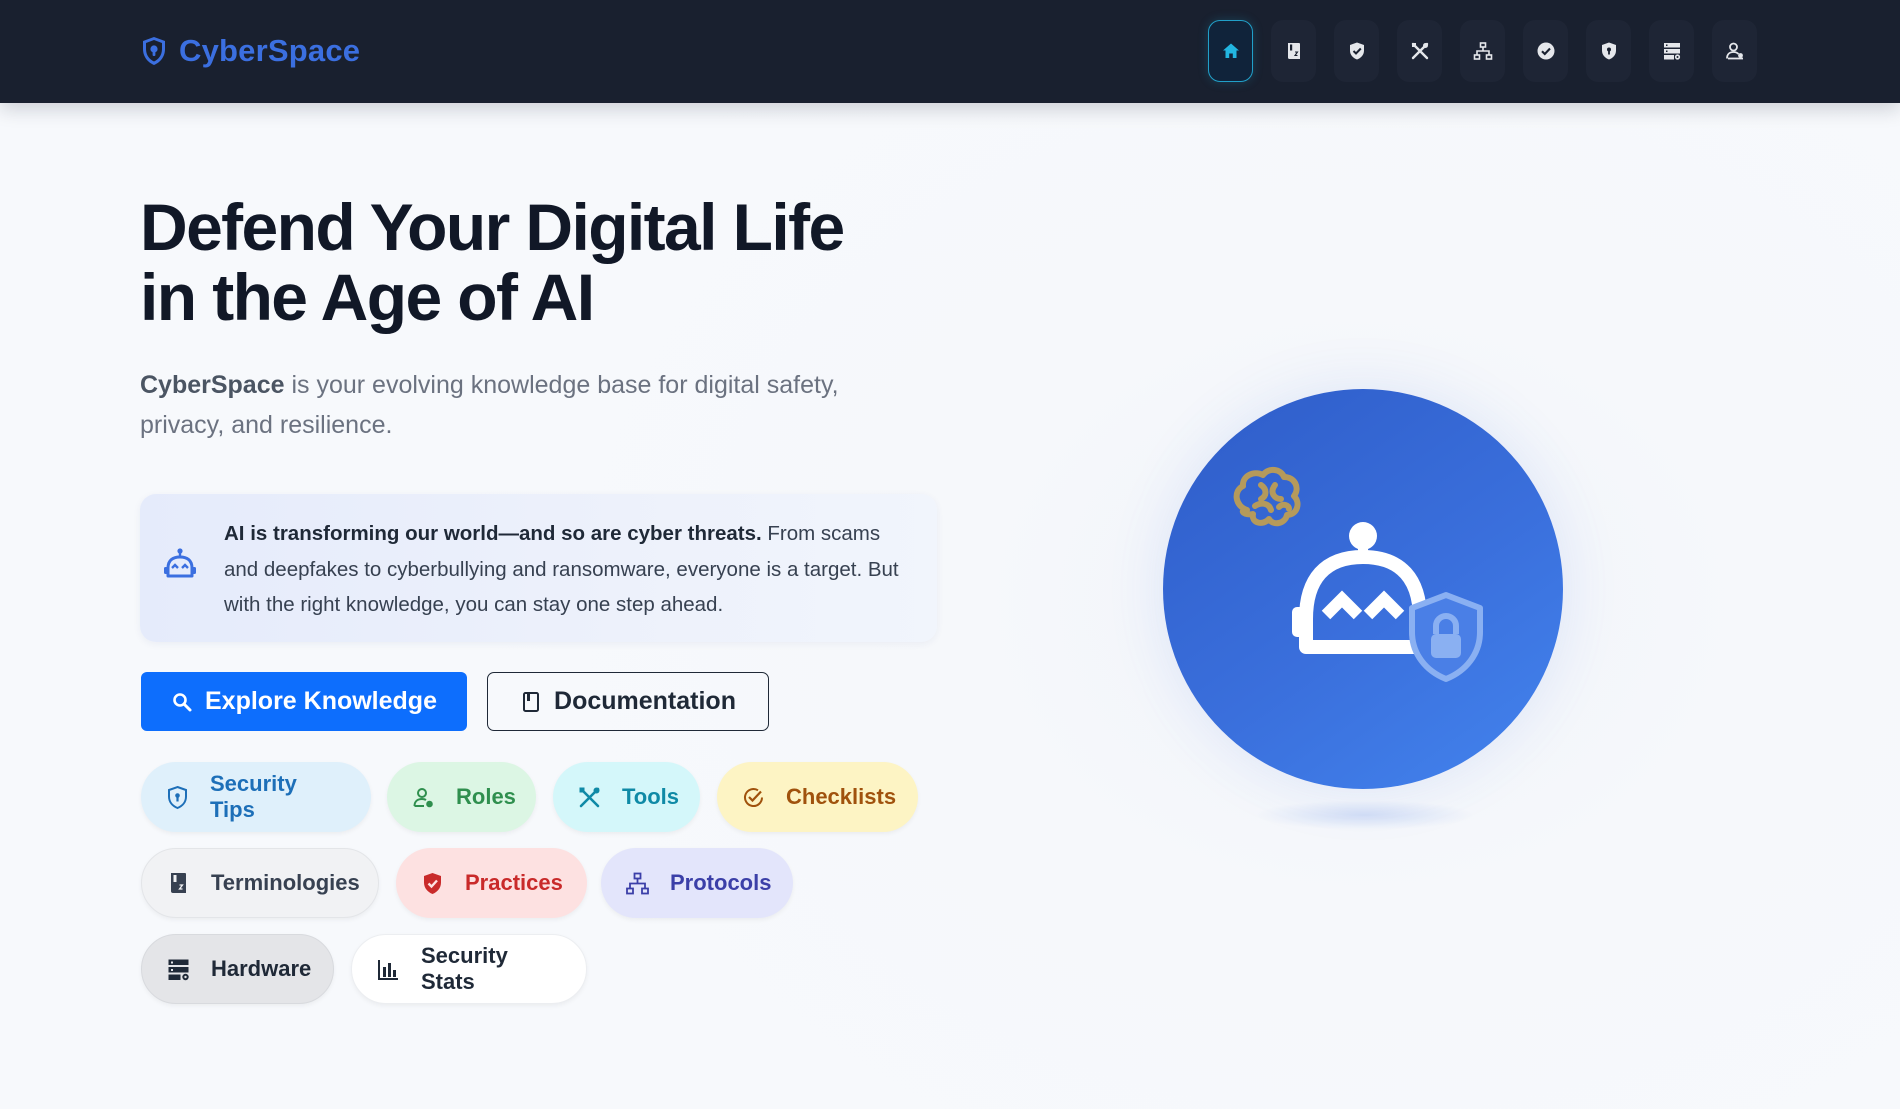 The width and height of the screenshot is (1900, 1118). I want to click on nav-tools-button, so click(1419, 51).